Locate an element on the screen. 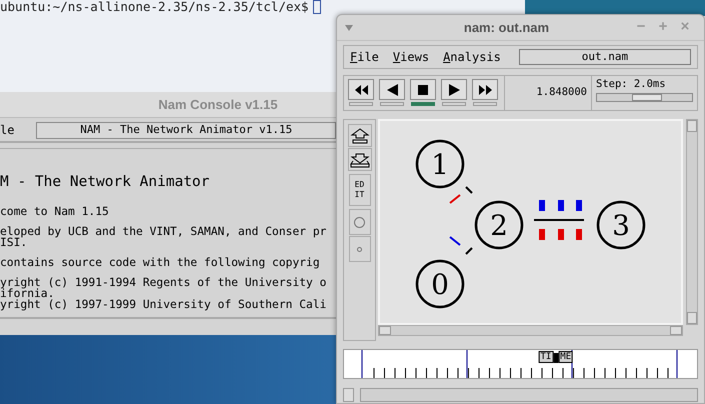 The width and height of the screenshot is (705, 404). zoom-in-button is located at coordinates (360, 135).